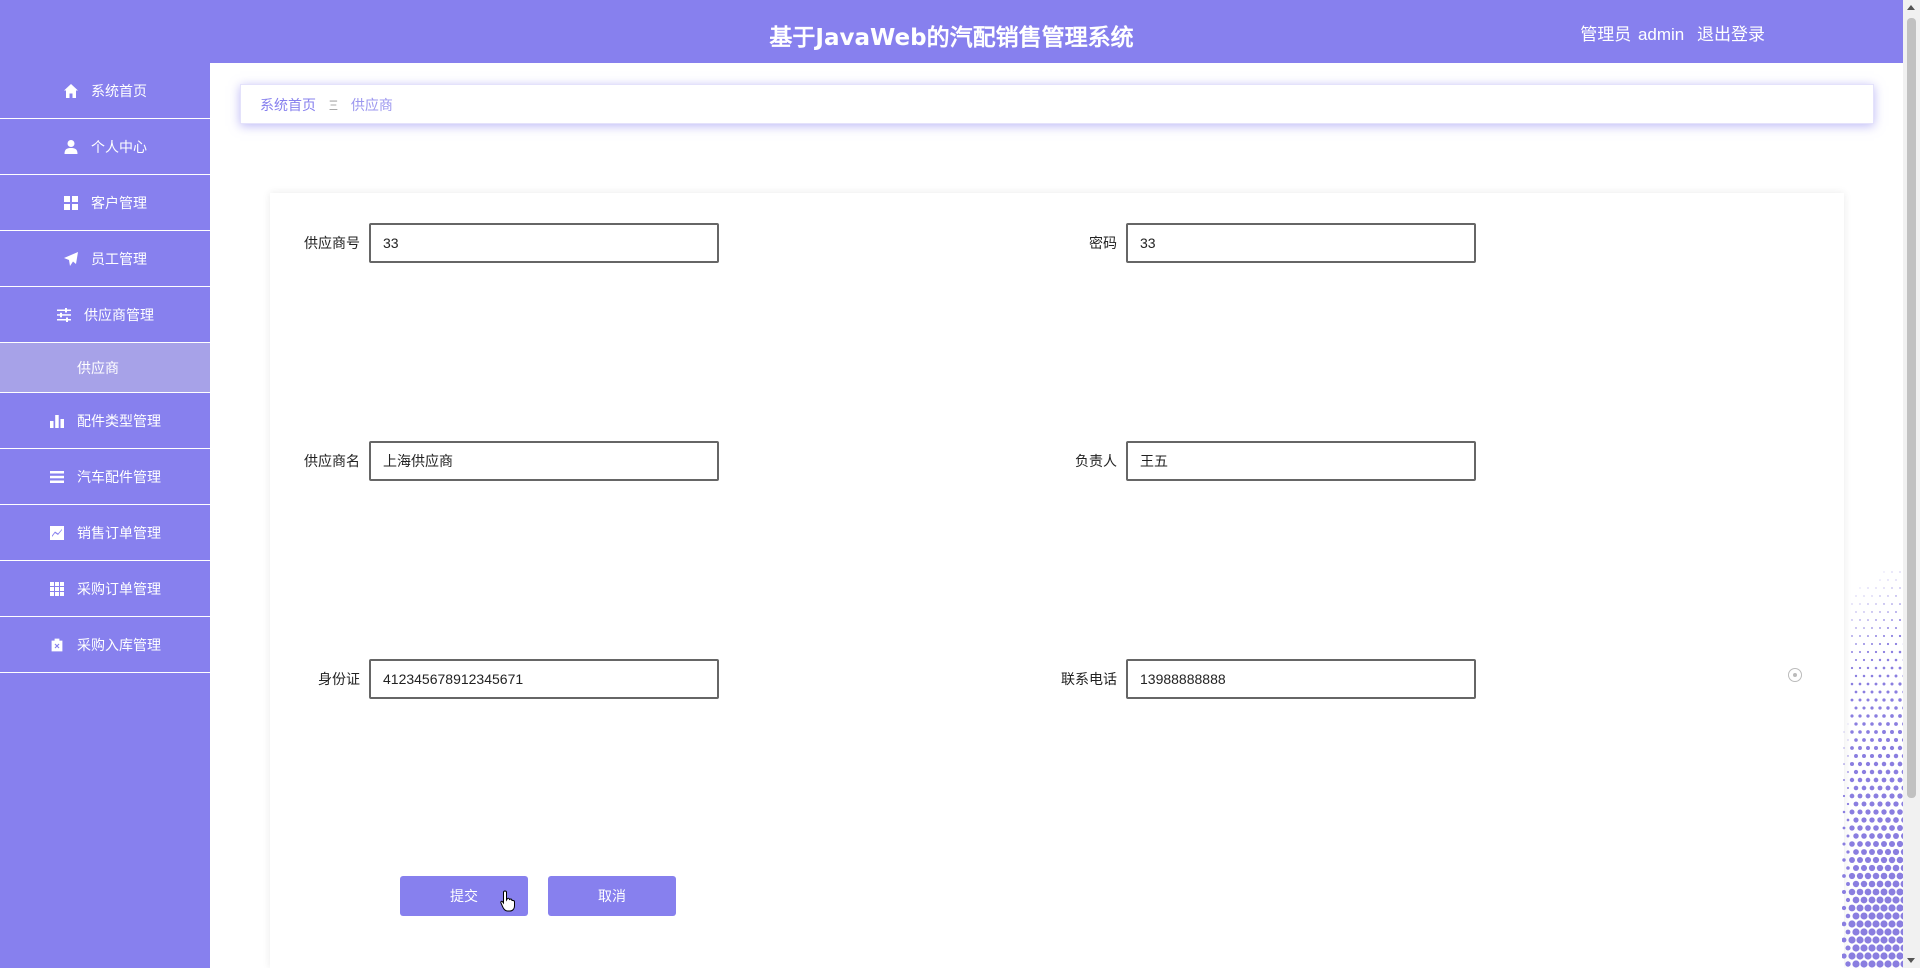  I want to click on field-phone: 联系电话, so click(1251, 679).